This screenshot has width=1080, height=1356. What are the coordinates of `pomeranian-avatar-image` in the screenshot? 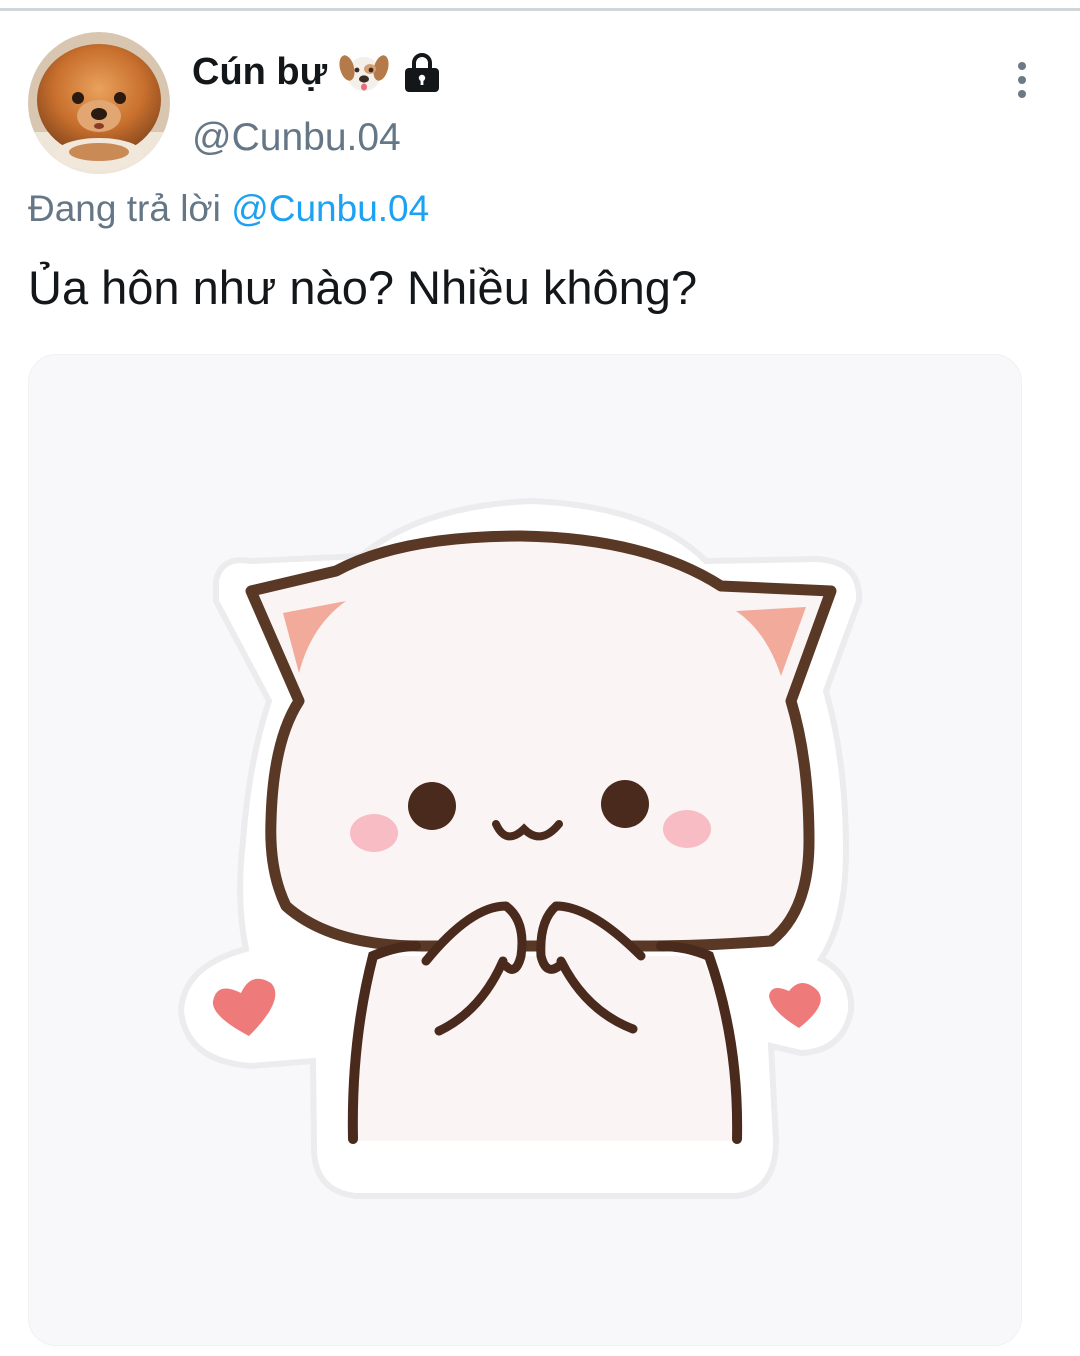 It's located at (99, 103).